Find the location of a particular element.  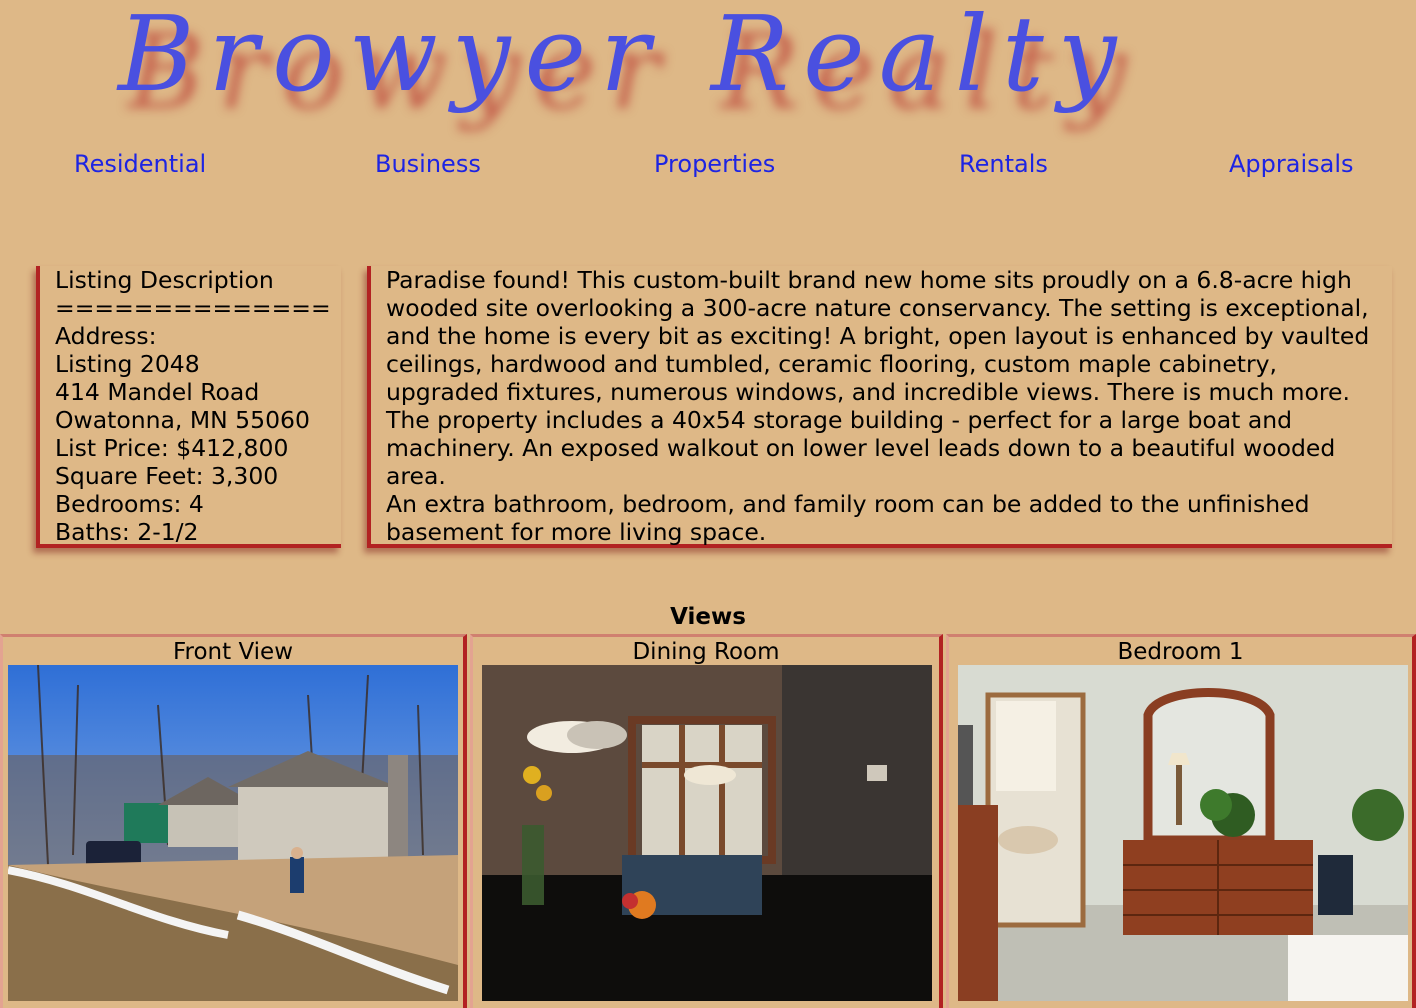

nav-rentals-link: Rentals is located at coordinates (1003, 164).